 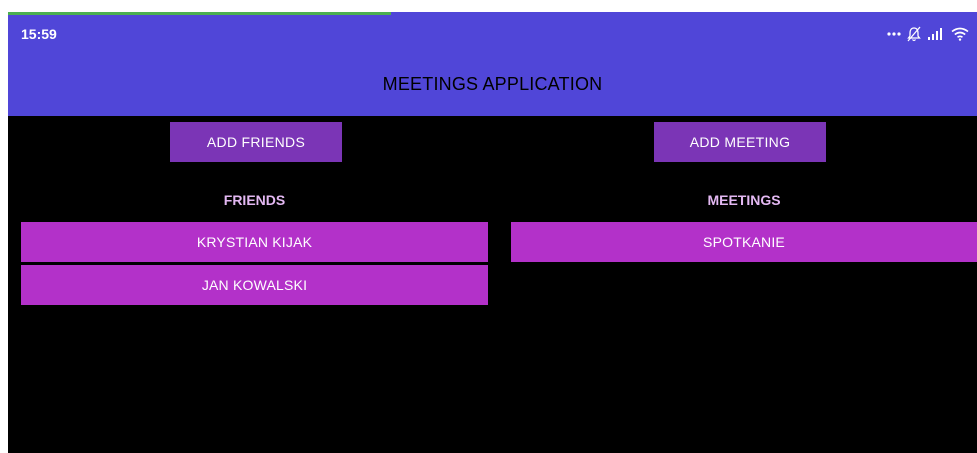 What do you see at coordinates (254, 263) in the screenshot?
I see `friends-list: KRYSTIAN KIJAK JAN KOWALSKI` at bounding box center [254, 263].